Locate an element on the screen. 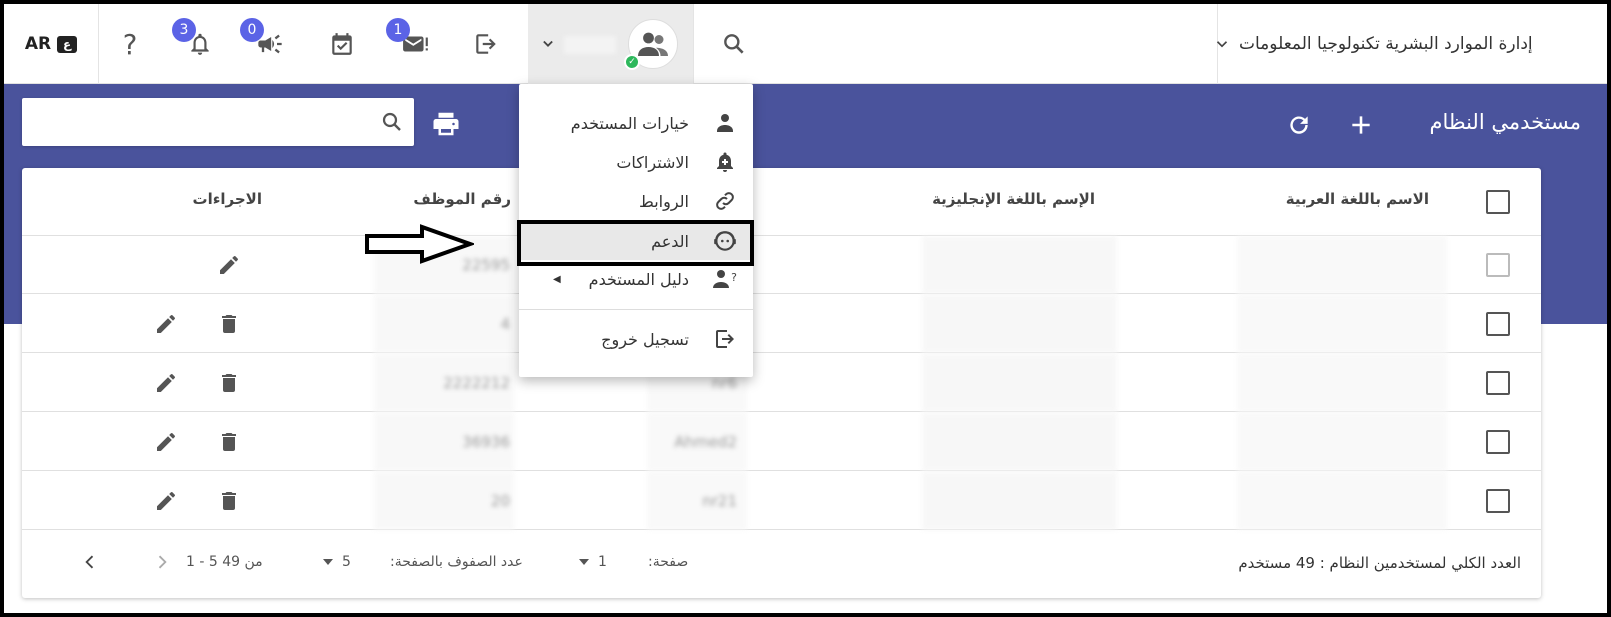 This screenshot has width=1611, height=617. announcement-count-badge: 0 is located at coordinates (252, 30).